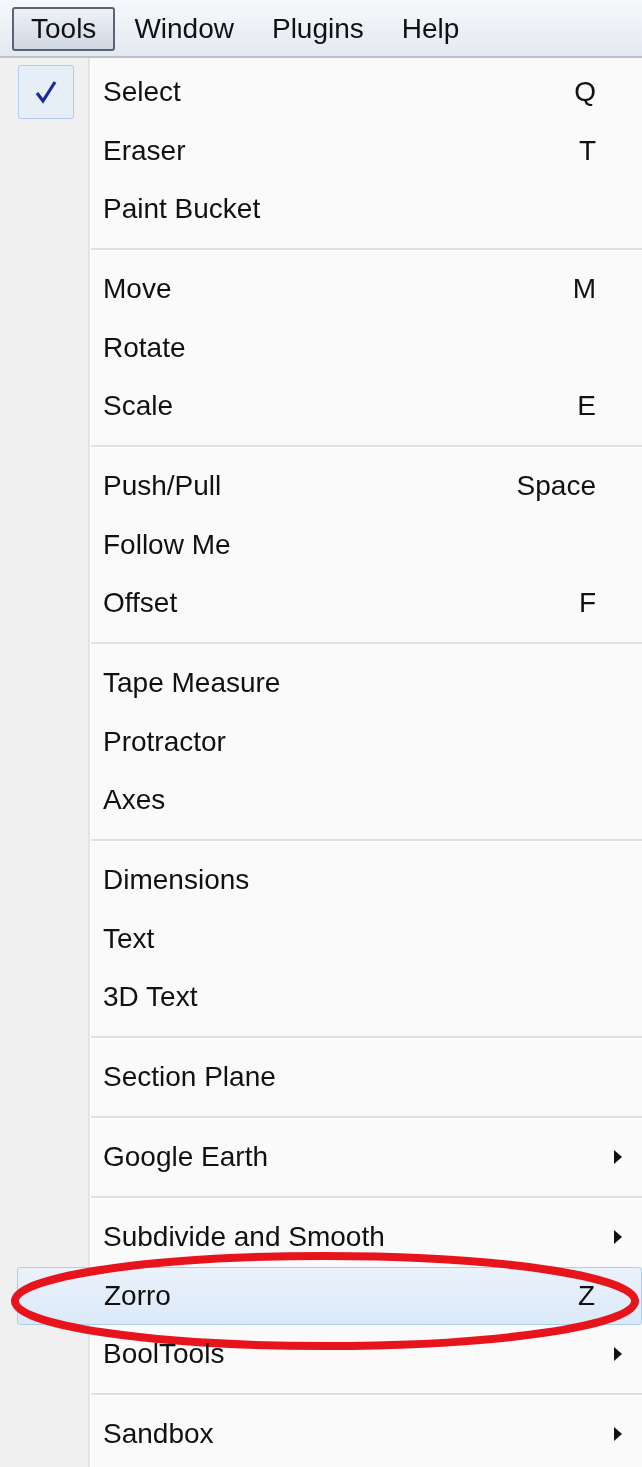 The image size is (642, 1467). I want to click on menu-item: Paint Bucket, so click(321, 209).